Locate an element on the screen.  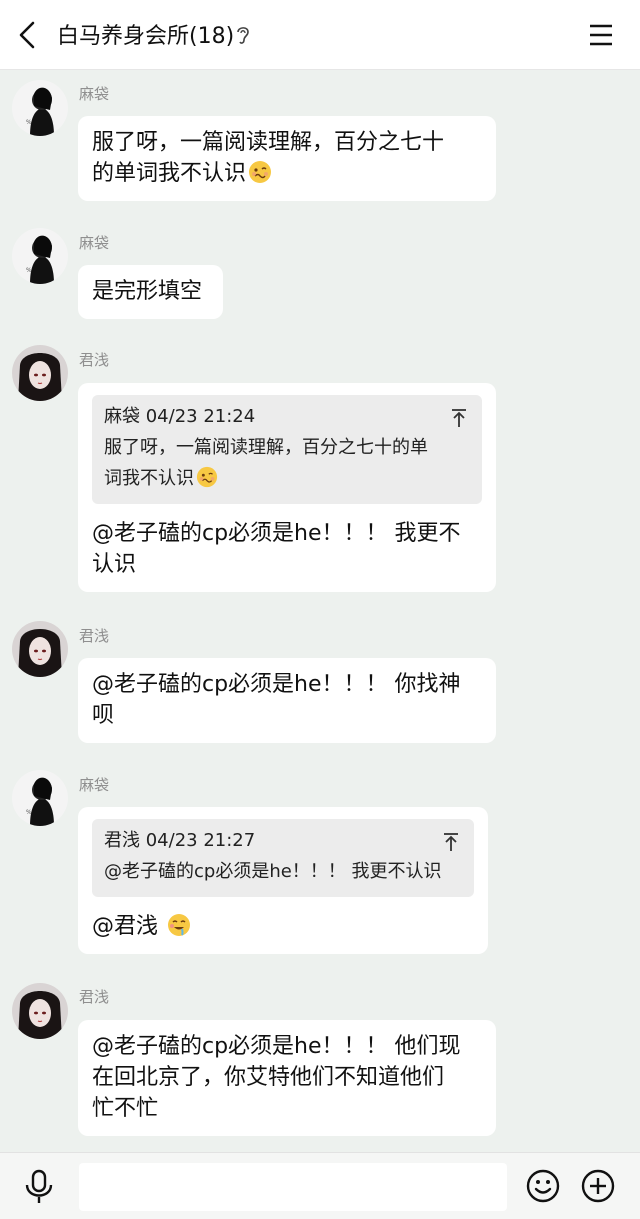
message-bubble: 是完形填空 is located at coordinates (150, 292).